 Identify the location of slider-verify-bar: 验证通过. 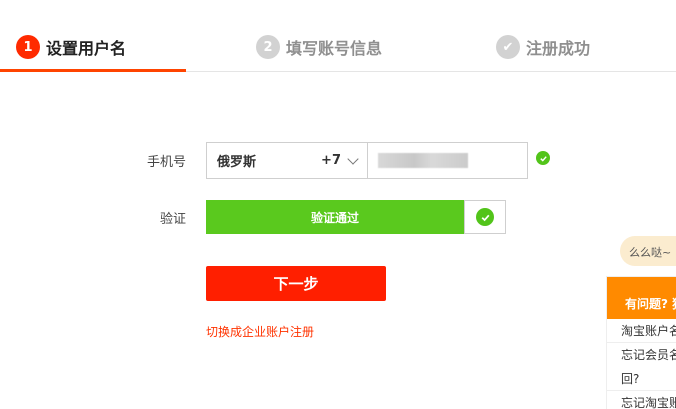
(335, 217).